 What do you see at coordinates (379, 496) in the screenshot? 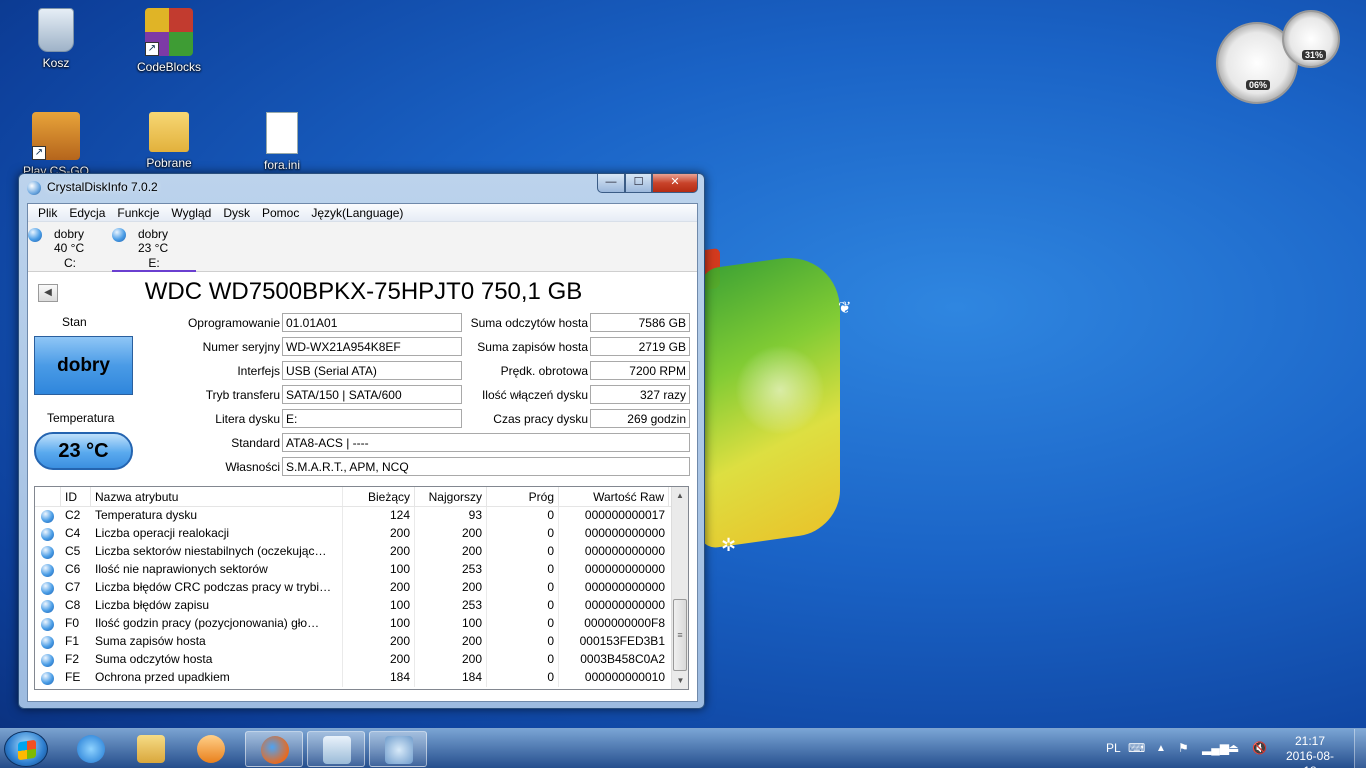
I see `column-header-current: Bieżący` at bounding box center [379, 496].